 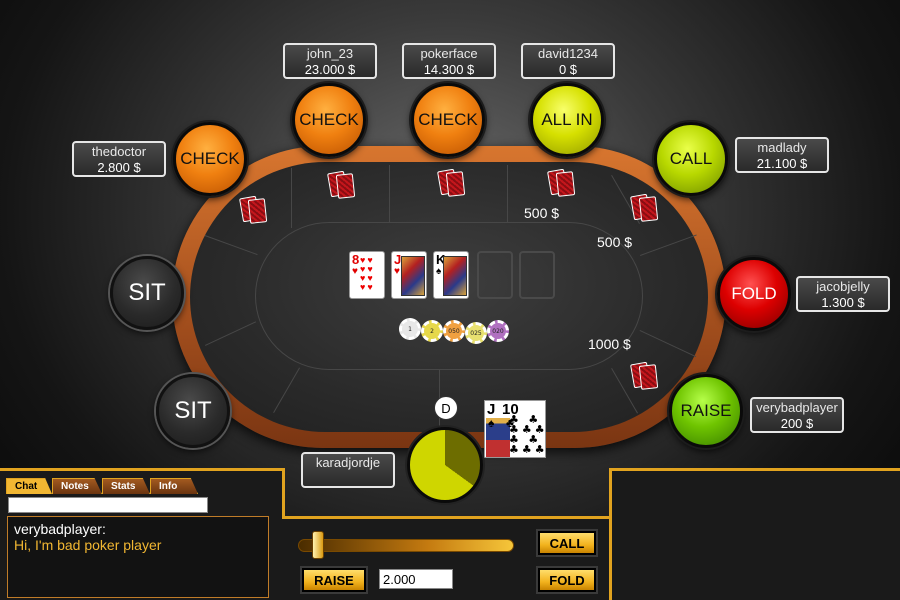 What do you see at coordinates (334, 580) in the screenshot?
I see `raise-button: RAISE` at bounding box center [334, 580].